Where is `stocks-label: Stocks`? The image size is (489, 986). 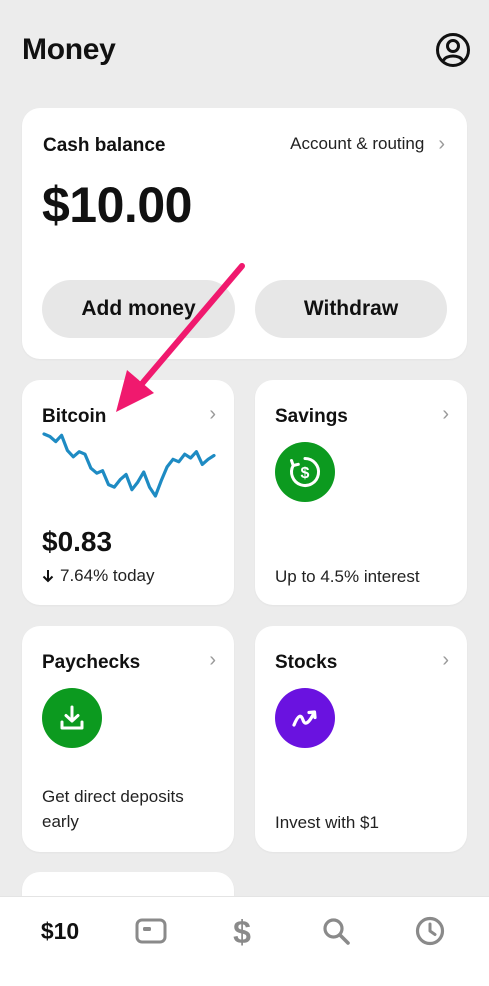 stocks-label: Stocks is located at coordinates (306, 662).